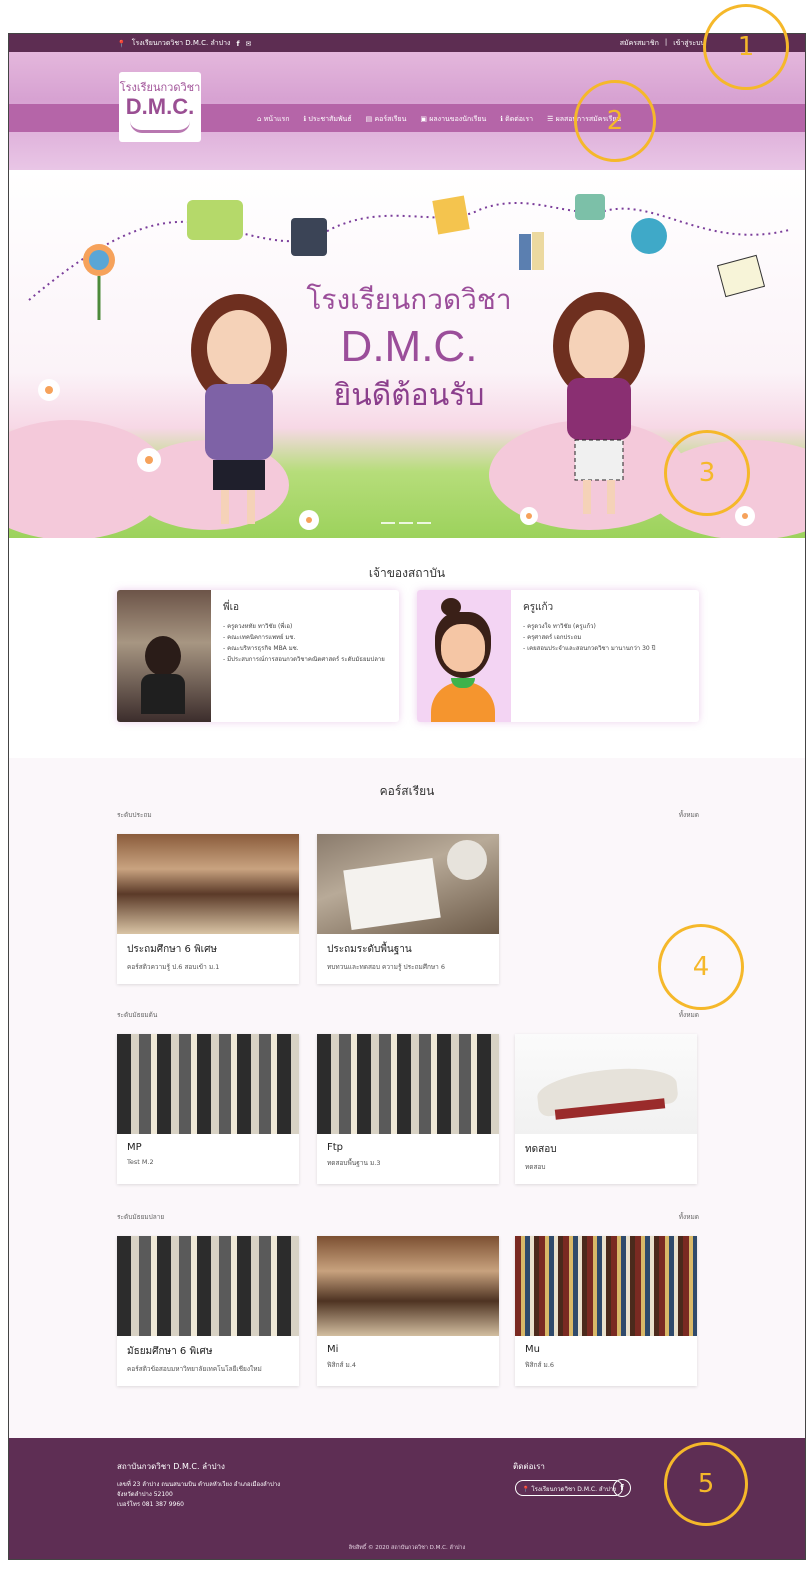  What do you see at coordinates (160, 127) in the screenshot?
I see `book-icon` at bounding box center [160, 127].